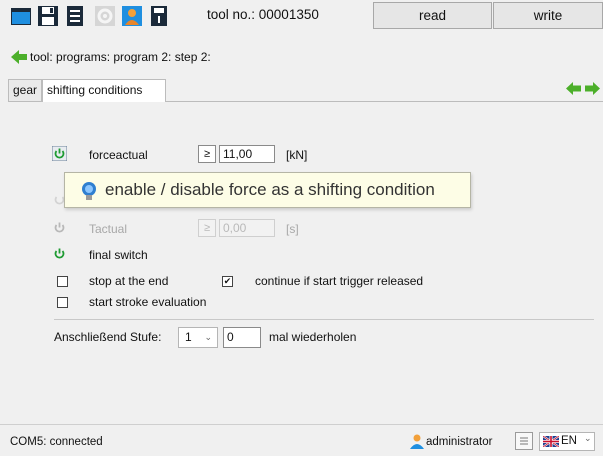  Describe the element at coordinates (432, 15) in the screenshot. I see `read-button: read` at that location.